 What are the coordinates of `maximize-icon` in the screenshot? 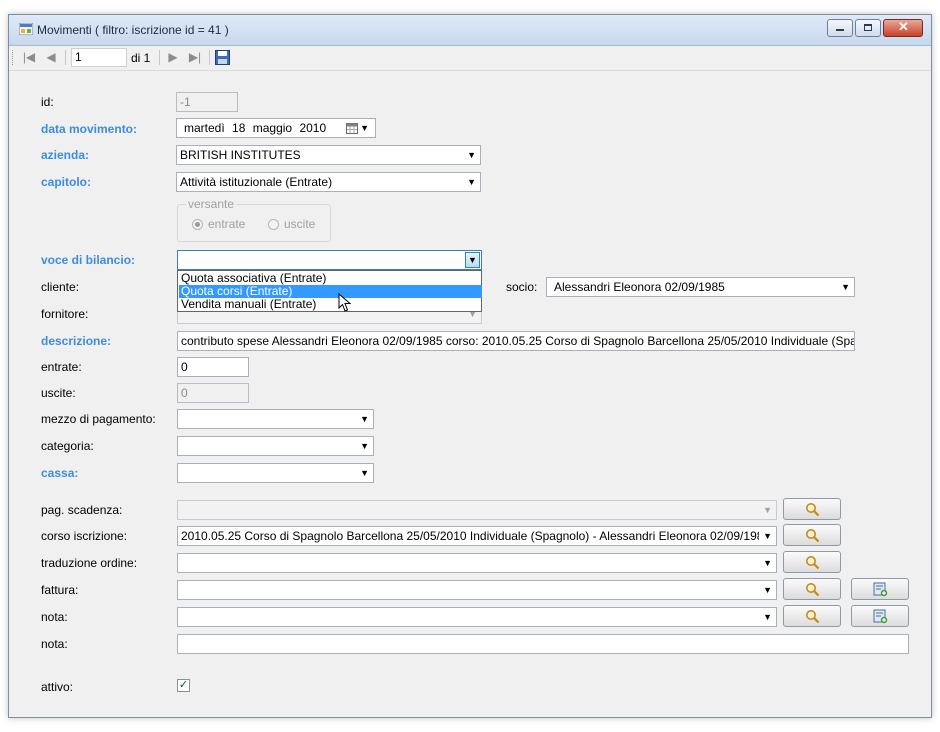 It's located at (868, 27).